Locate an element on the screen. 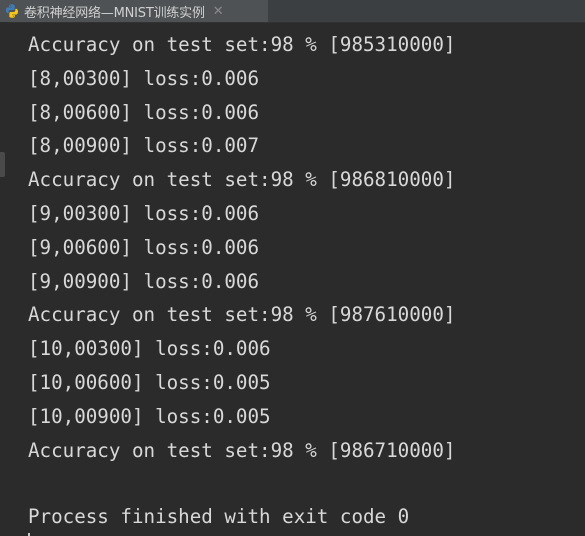 This screenshot has height=536, width=585. editor-tab-bar: 卷积神经网络—MNIST训练实例 ✕ is located at coordinates (292, 11).